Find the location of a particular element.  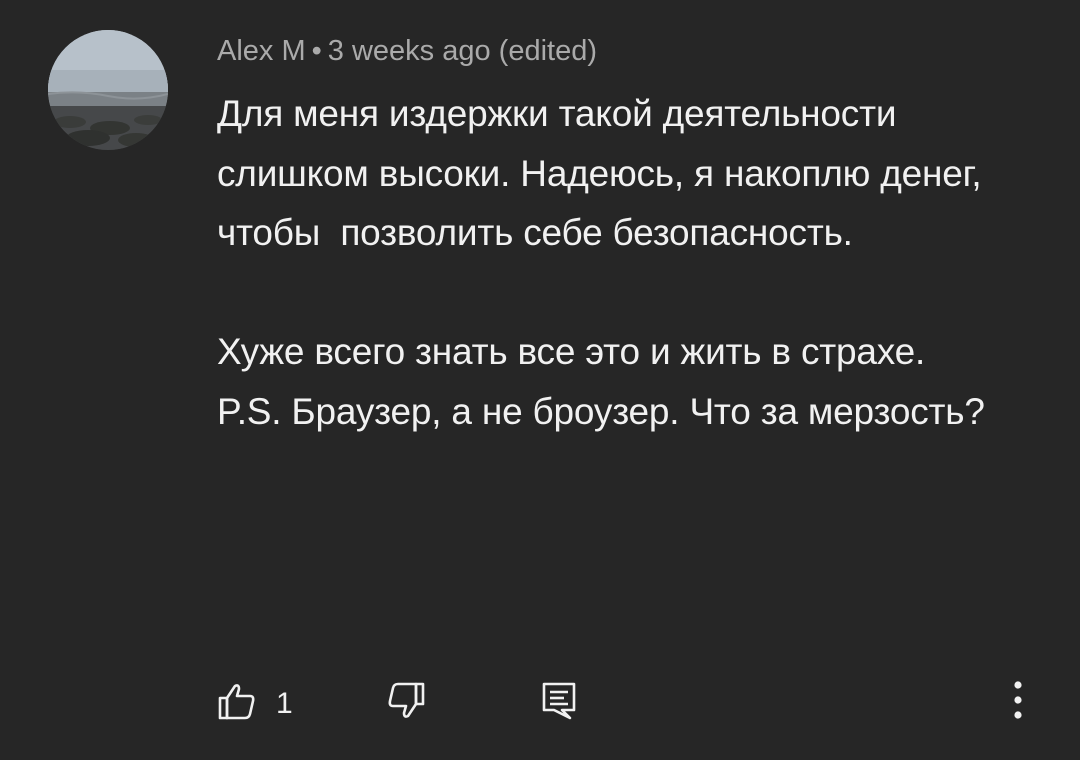

like-count: 1 is located at coordinates (284, 703).